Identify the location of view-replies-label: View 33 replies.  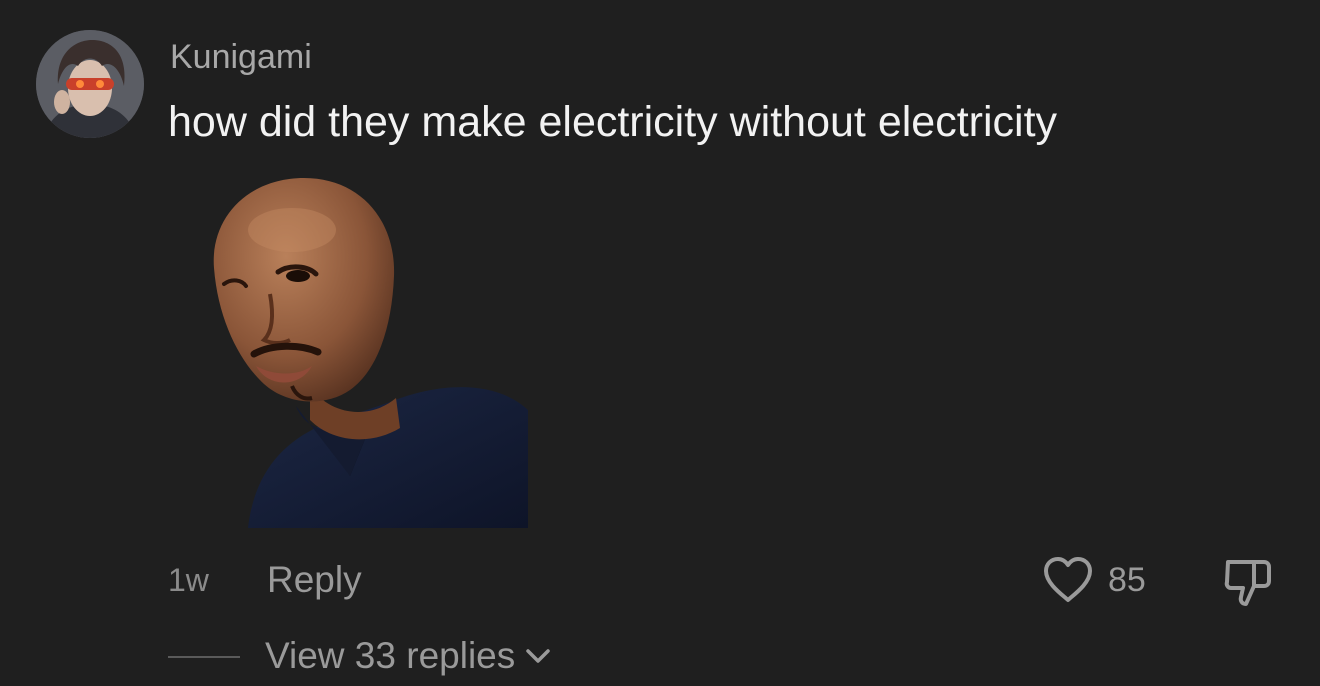
(390, 655).